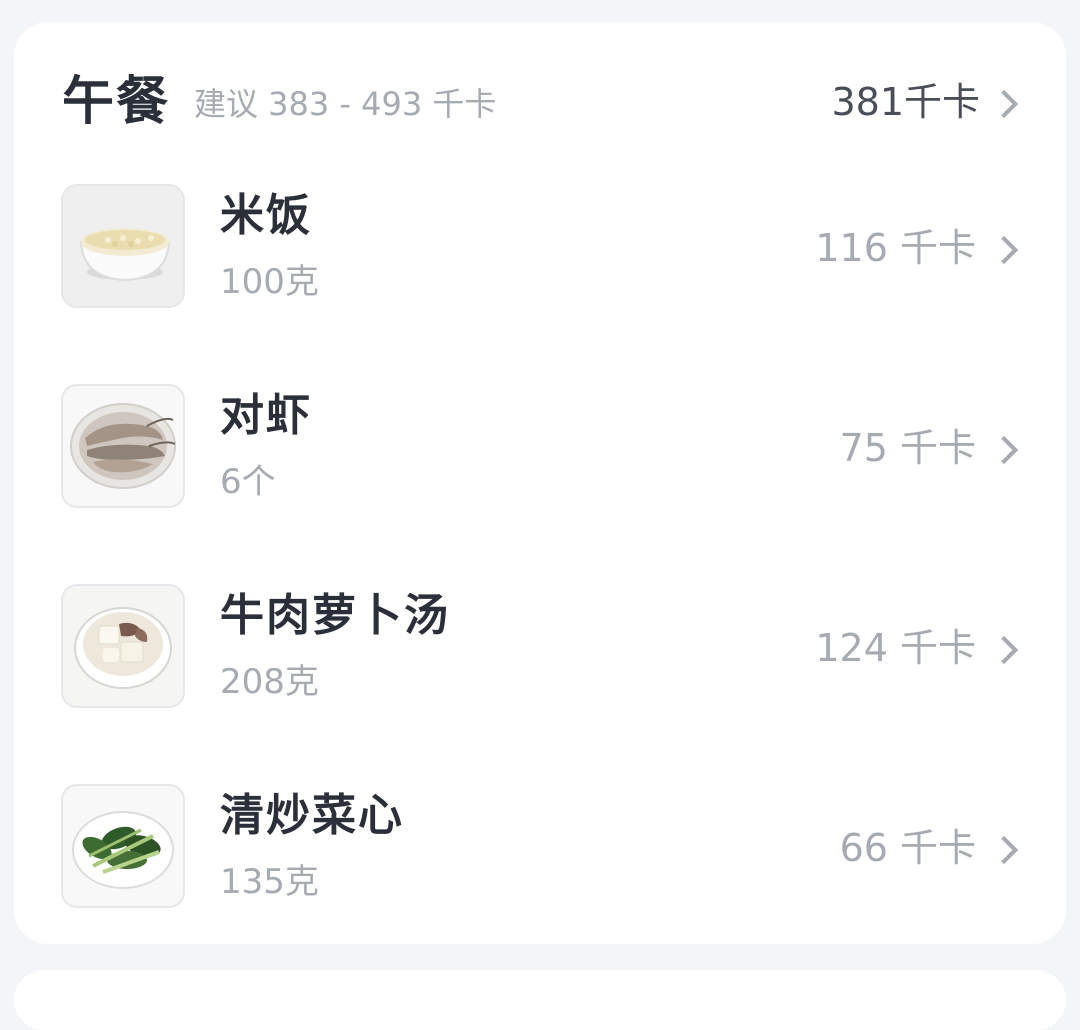  Describe the element at coordinates (123, 446) in the screenshot. I see `shrimp-plate-image` at that location.